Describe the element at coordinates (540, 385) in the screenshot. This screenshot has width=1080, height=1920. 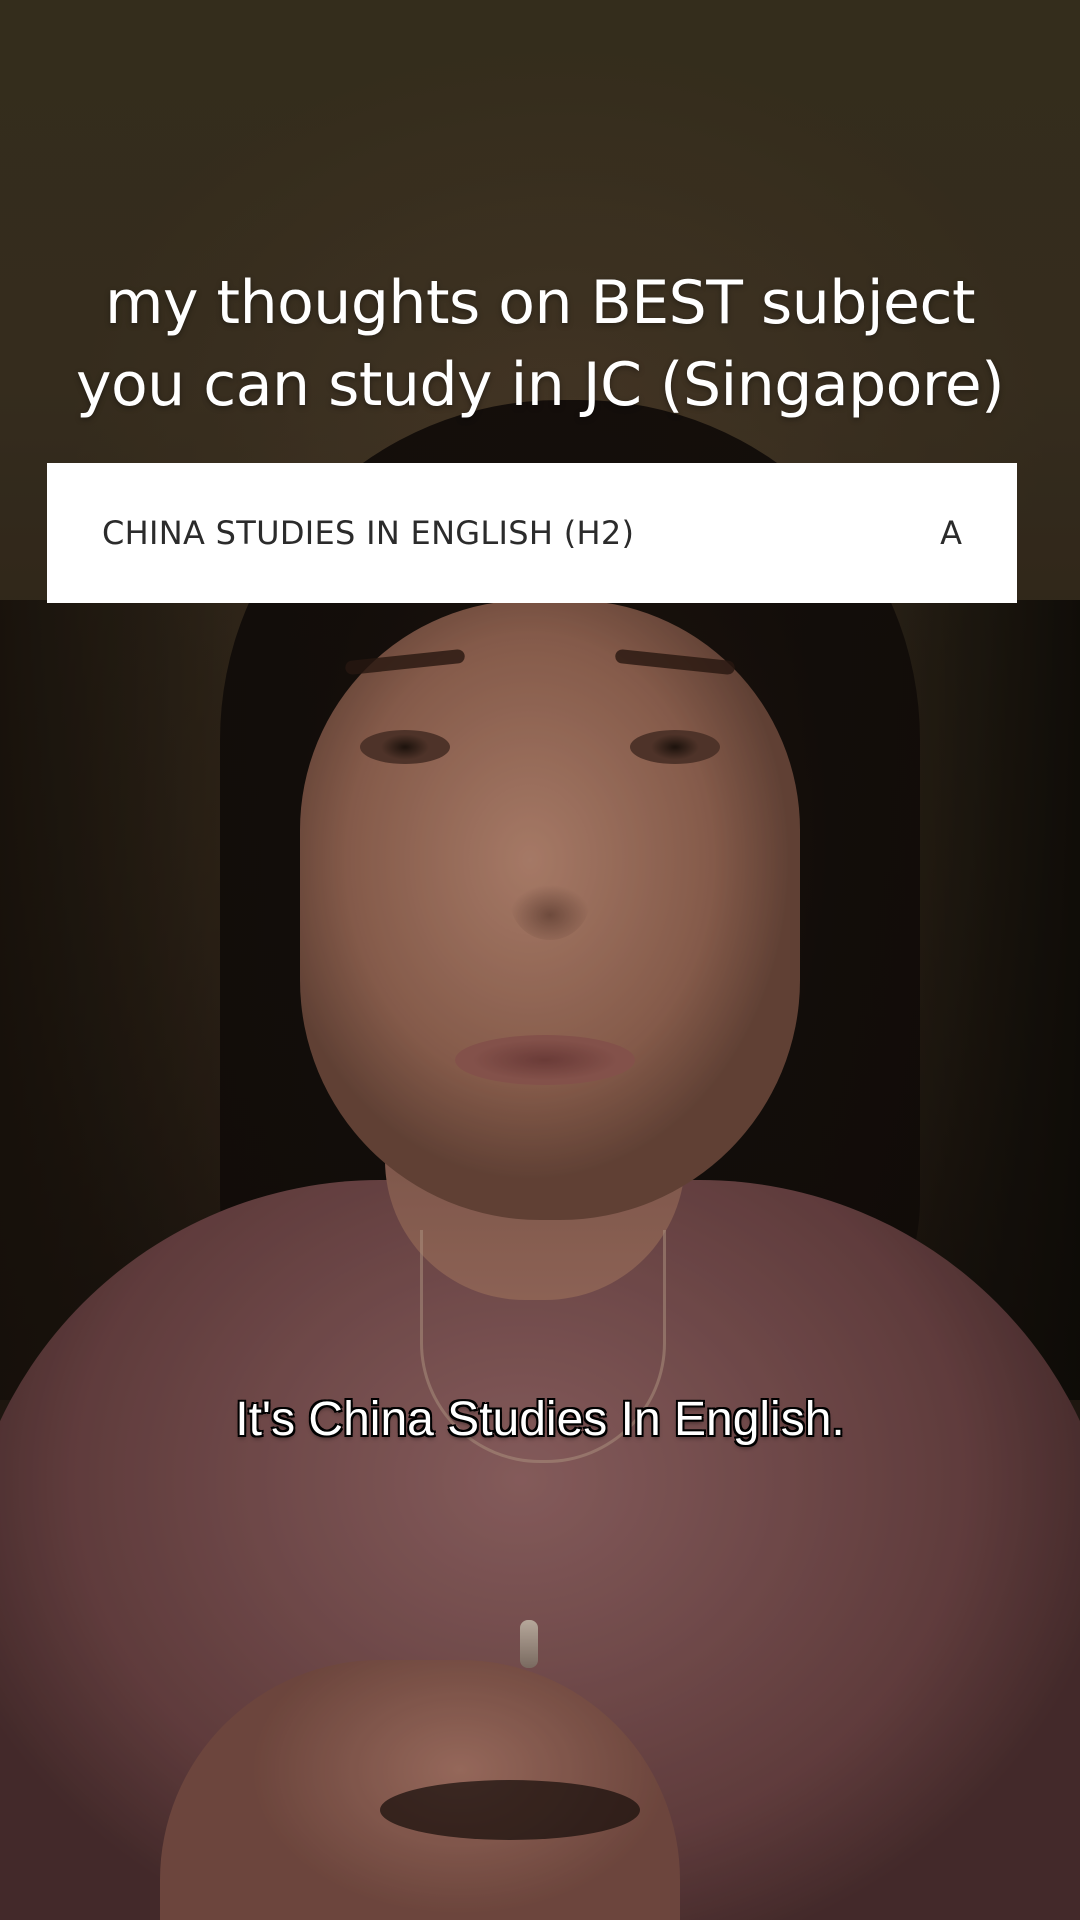
I see `overlay-title-line-2: you can study in JC (Singapore)` at that location.